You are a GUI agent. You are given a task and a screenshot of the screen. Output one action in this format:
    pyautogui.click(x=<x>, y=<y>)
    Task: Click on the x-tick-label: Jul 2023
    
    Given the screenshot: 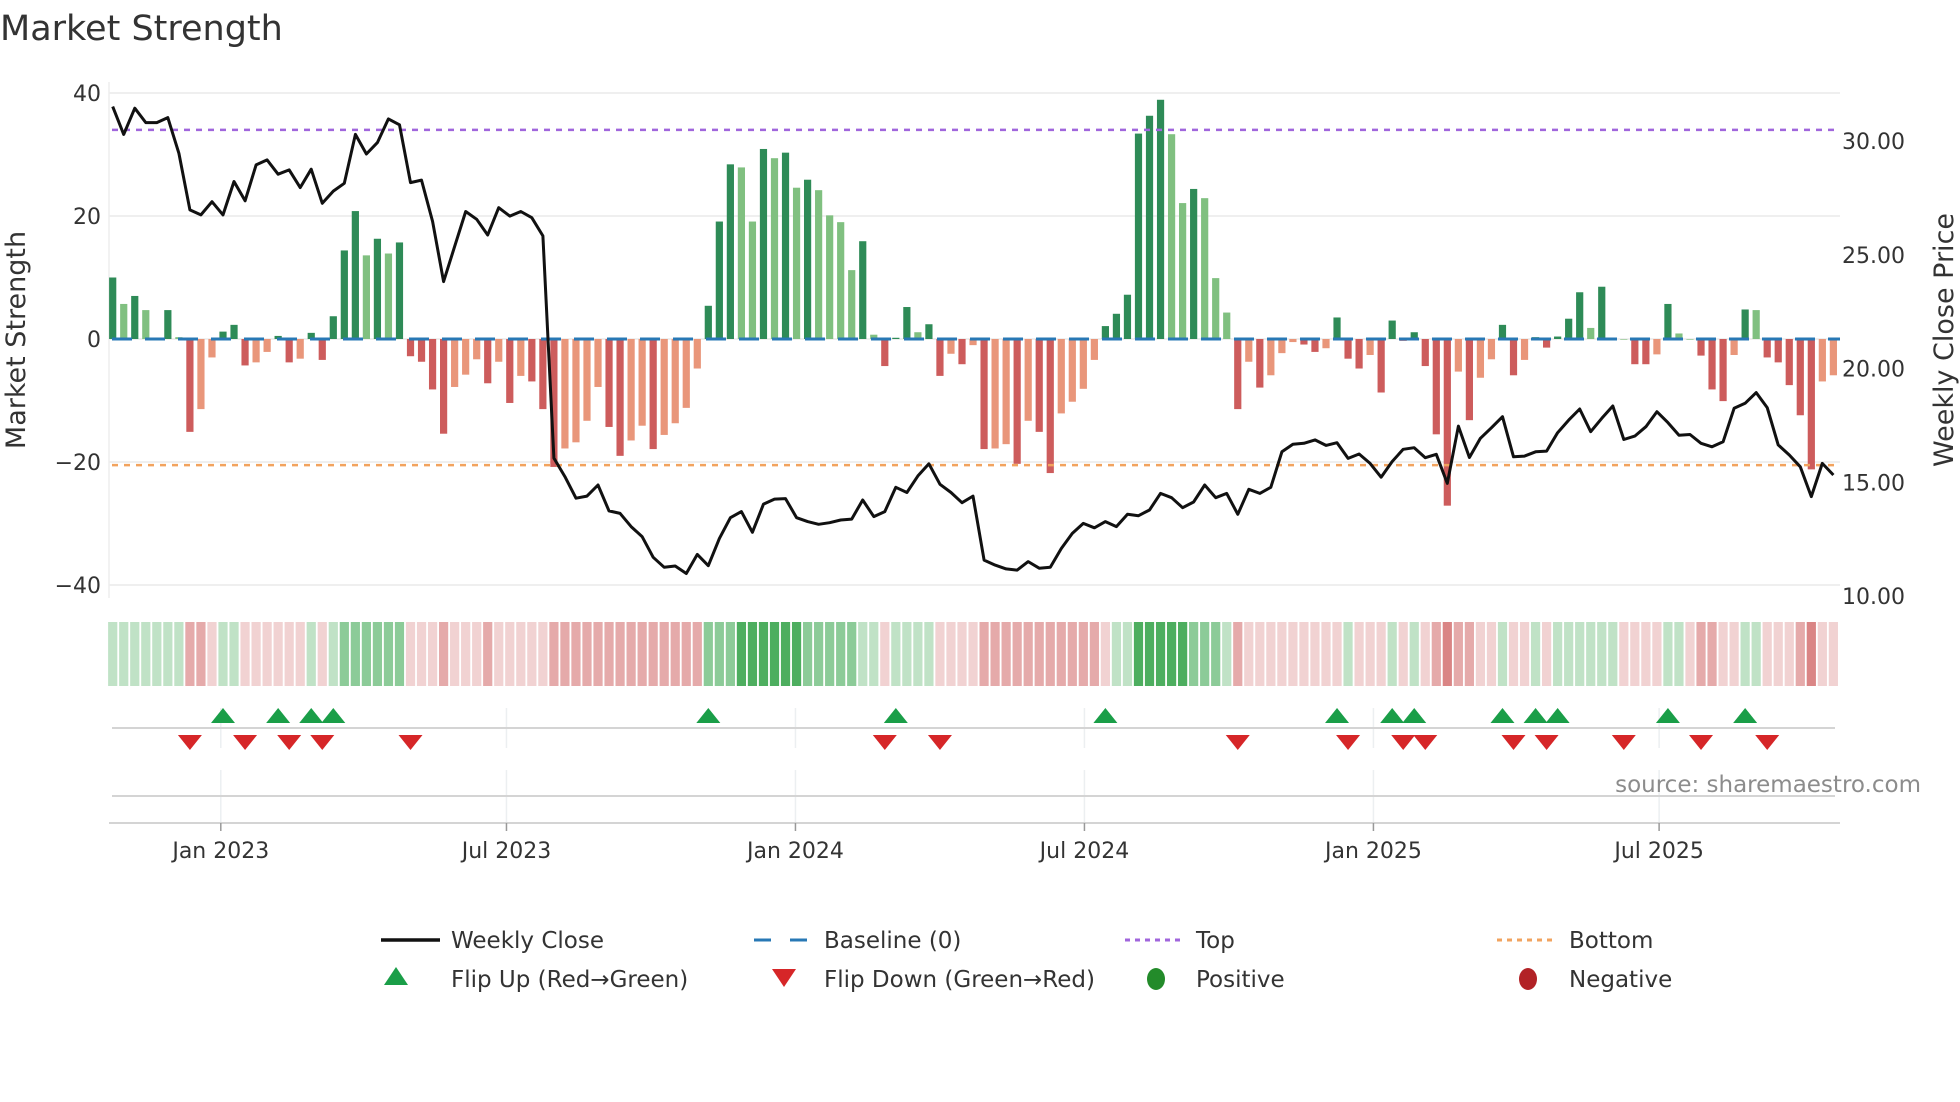 What is the action you would take?
    pyautogui.click(x=506, y=851)
    